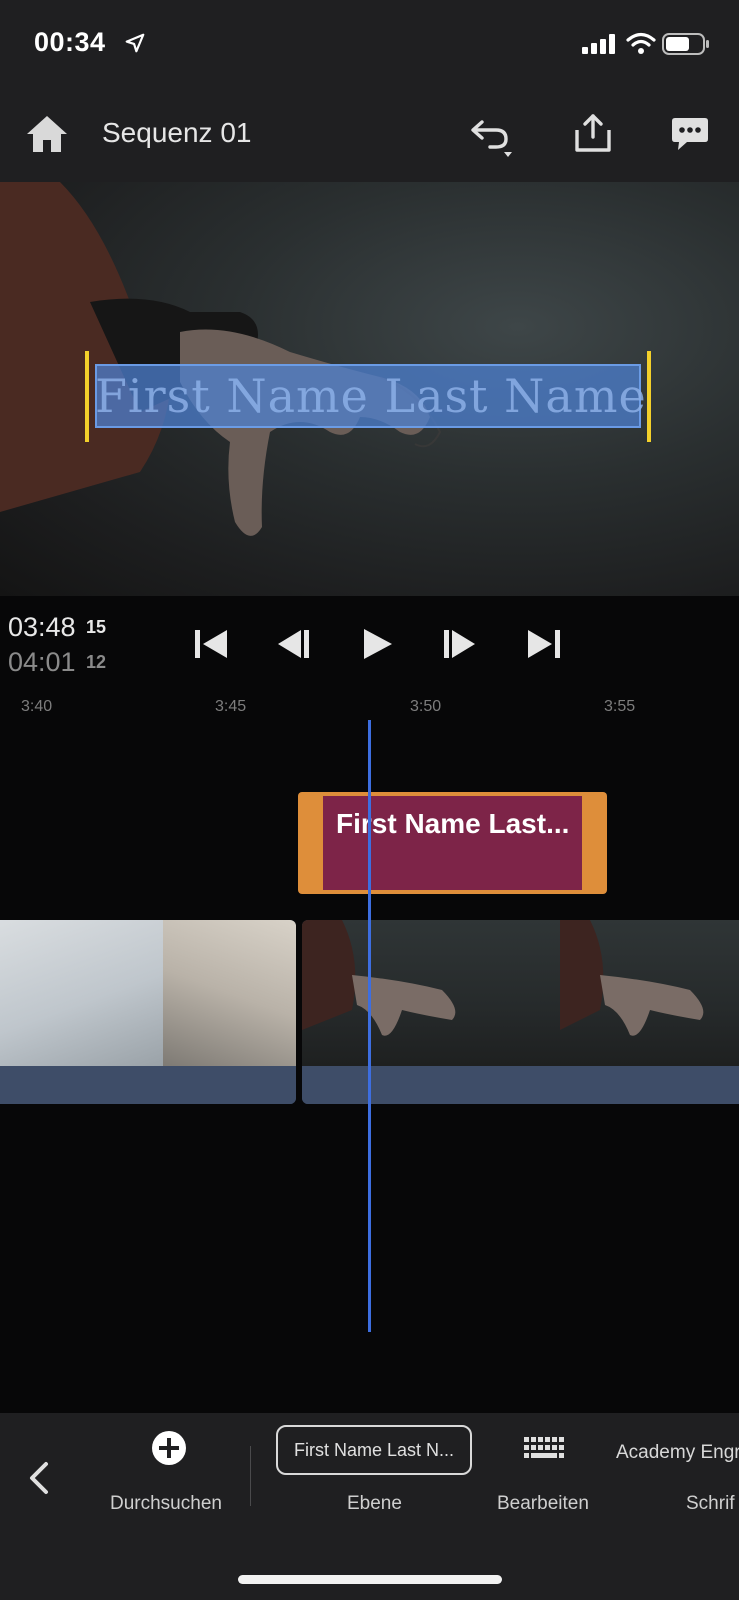 This screenshot has height=1600, width=739. What do you see at coordinates (47, 134) in the screenshot?
I see `home-icon` at bounding box center [47, 134].